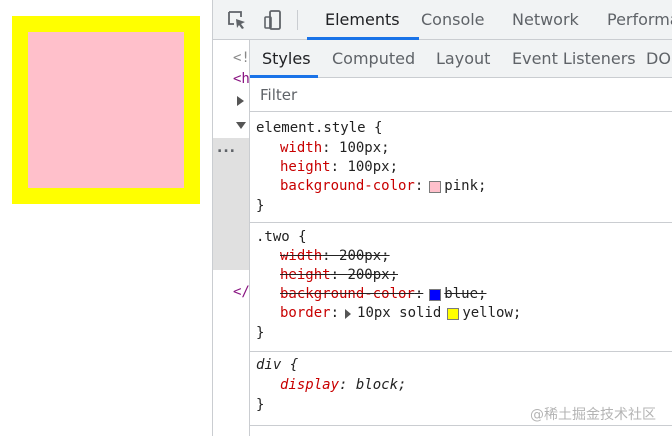  I want to click on declaration-width: width: 100px;, so click(335, 148).